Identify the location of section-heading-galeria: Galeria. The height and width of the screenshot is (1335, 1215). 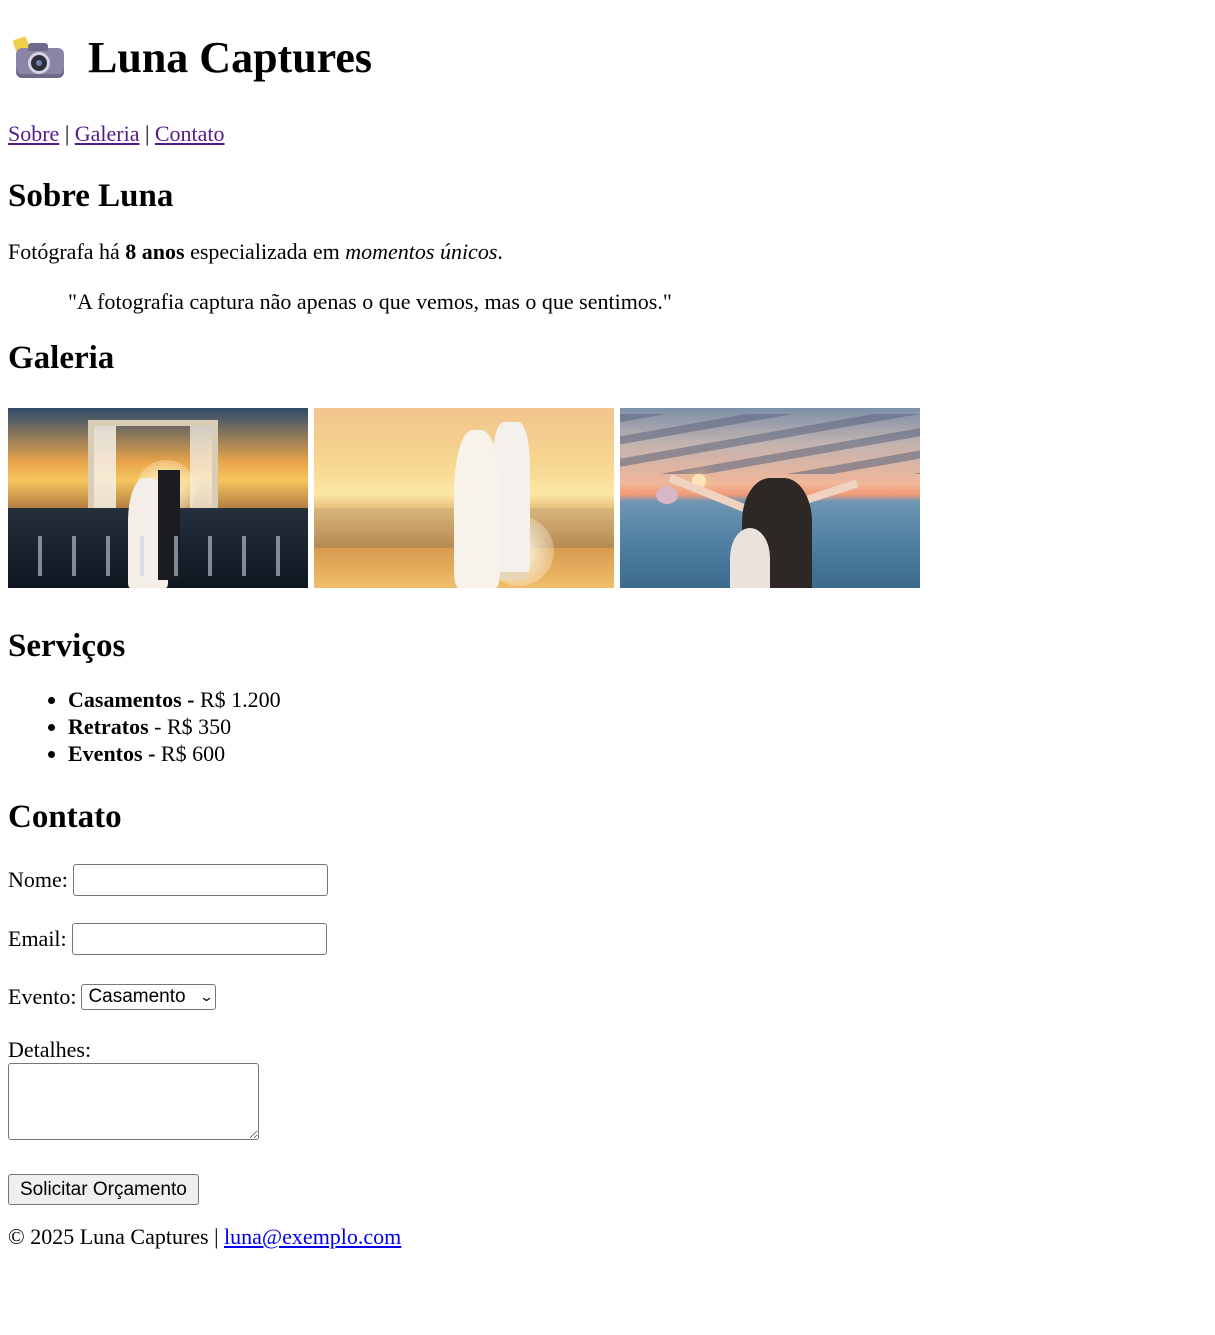
(61, 358).